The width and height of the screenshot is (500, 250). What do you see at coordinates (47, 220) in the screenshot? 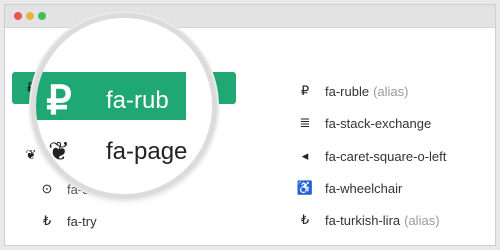
I see `try-icon: ₺` at bounding box center [47, 220].